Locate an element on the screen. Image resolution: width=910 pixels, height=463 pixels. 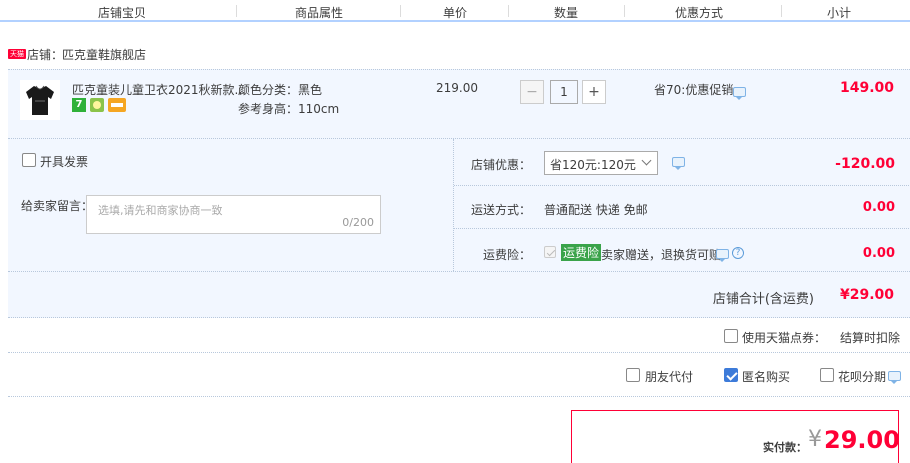
shop-name-link: 匹克童鞋旗舰店 is located at coordinates (104, 54).